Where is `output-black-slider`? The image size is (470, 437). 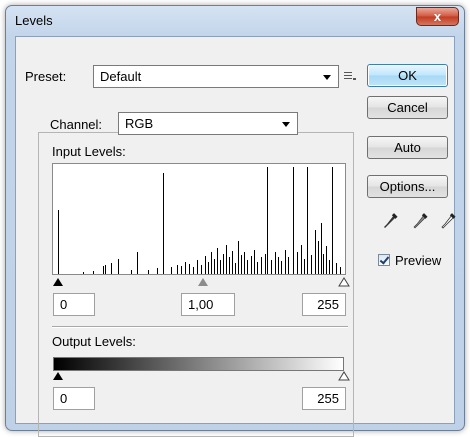 output-black-slider is located at coordinates (58, 376).